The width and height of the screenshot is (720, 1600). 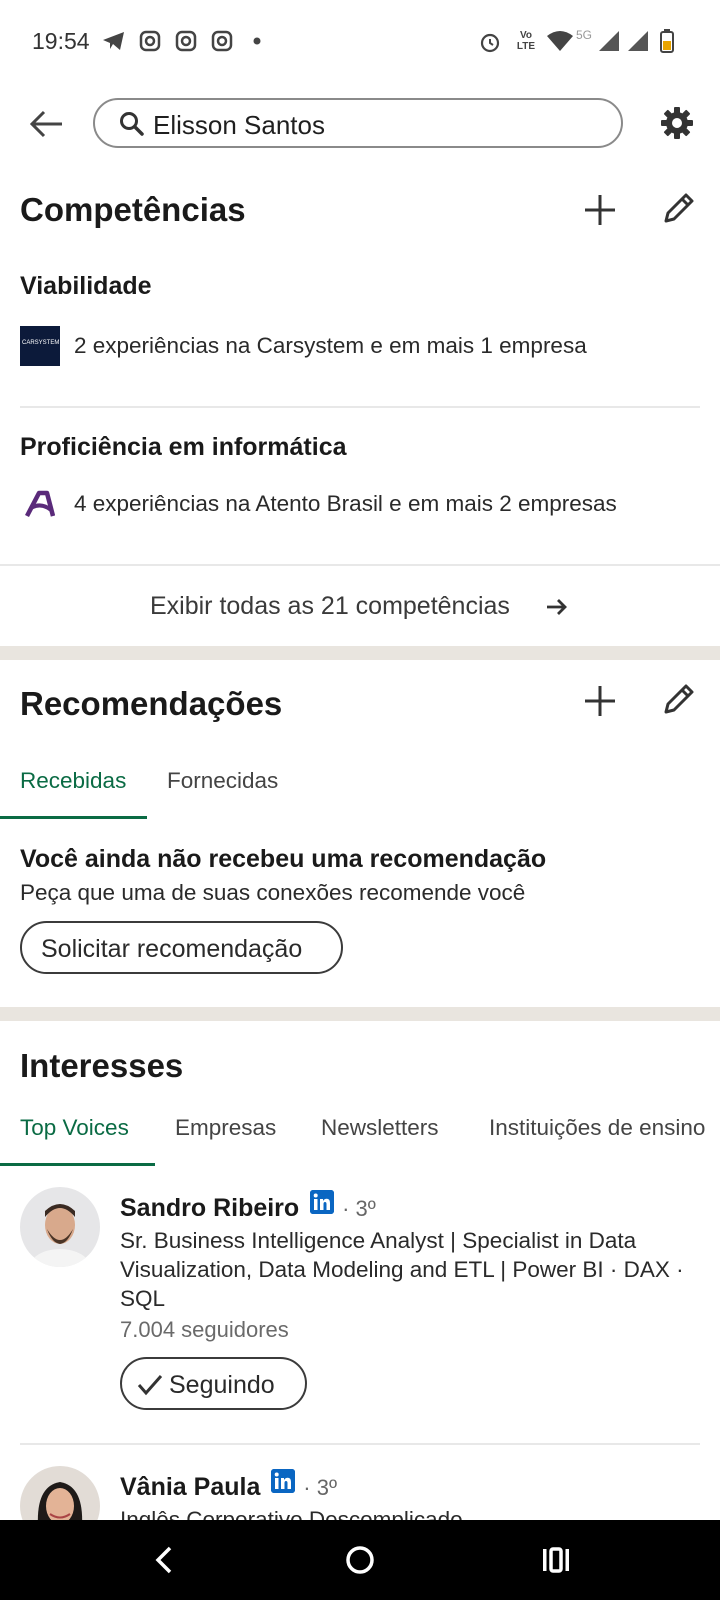 What do you see at coordinates (679, 699) in the screenshot?
I see `edit-recommendations-pencil-icon` at bounding box center [679, 699].